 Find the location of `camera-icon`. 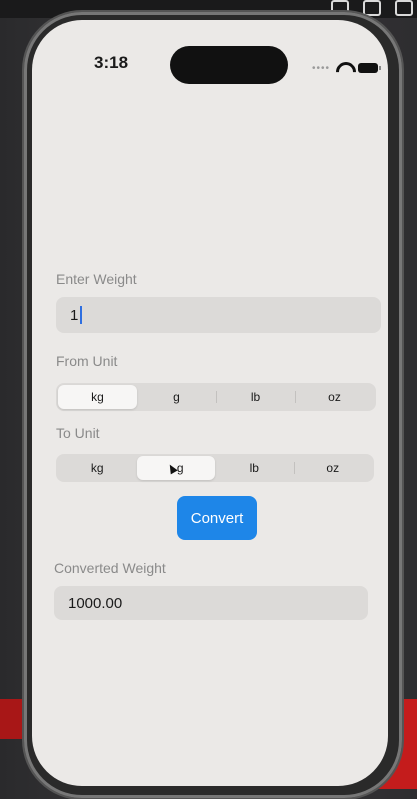

camera-icon is located at coordinates (372, 8).